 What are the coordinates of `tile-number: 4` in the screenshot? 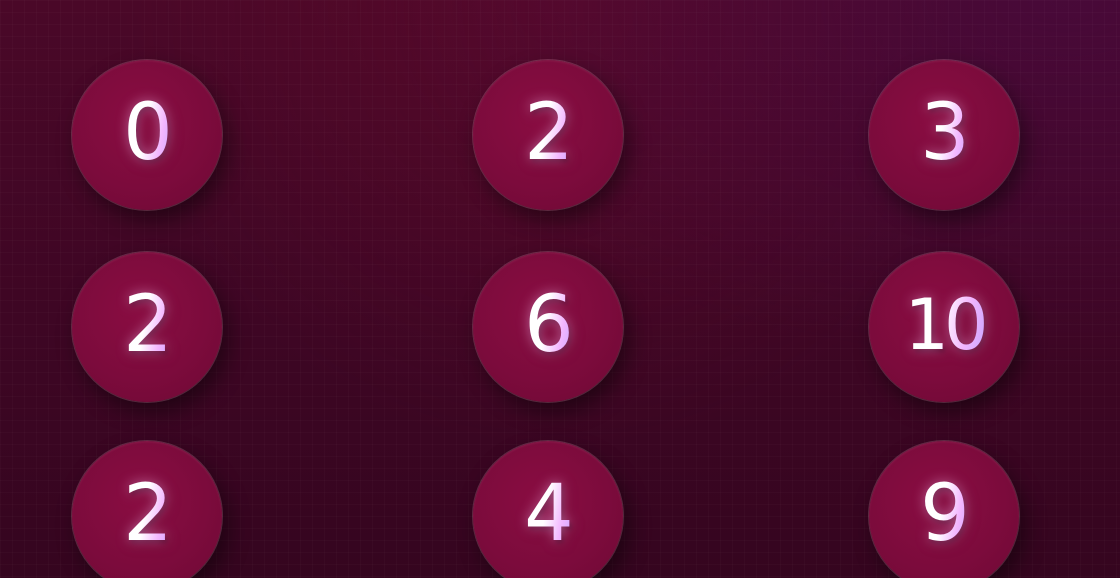 It's located at (549, 514).